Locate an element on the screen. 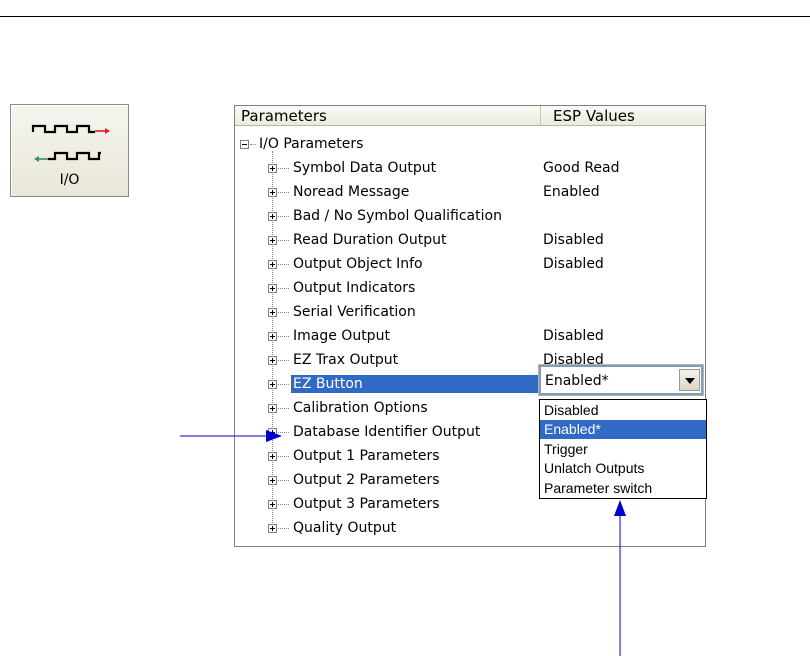 This screenshot has height=656, width=810. callout-arrowhead-bottom is located at coordinates (620, 508).